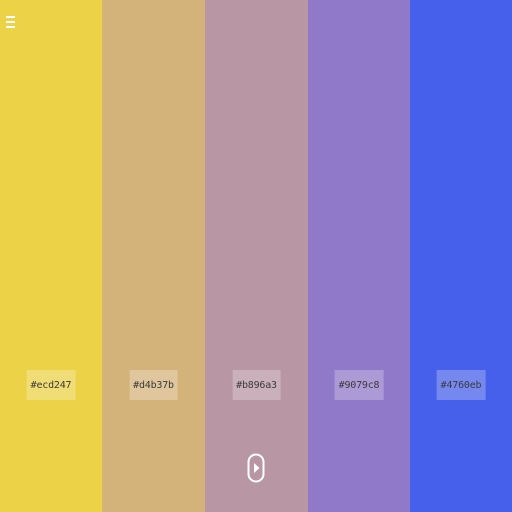  I want to click on hex-code-label: #ecd247, so click(51, 385).